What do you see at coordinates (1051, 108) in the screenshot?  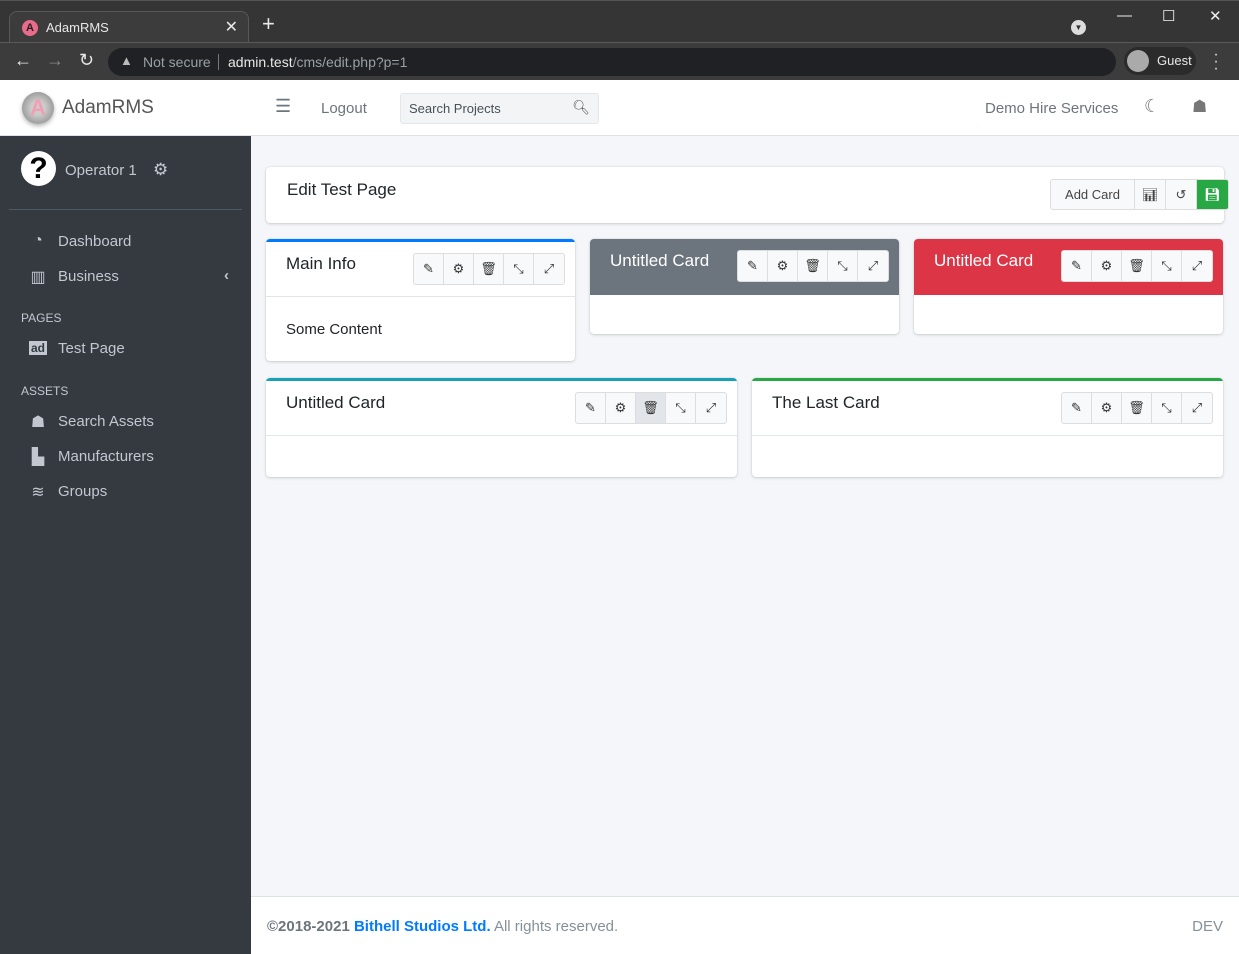 I see `organisation-name: Demo Hire Services` at bounding box center [1051, 108].